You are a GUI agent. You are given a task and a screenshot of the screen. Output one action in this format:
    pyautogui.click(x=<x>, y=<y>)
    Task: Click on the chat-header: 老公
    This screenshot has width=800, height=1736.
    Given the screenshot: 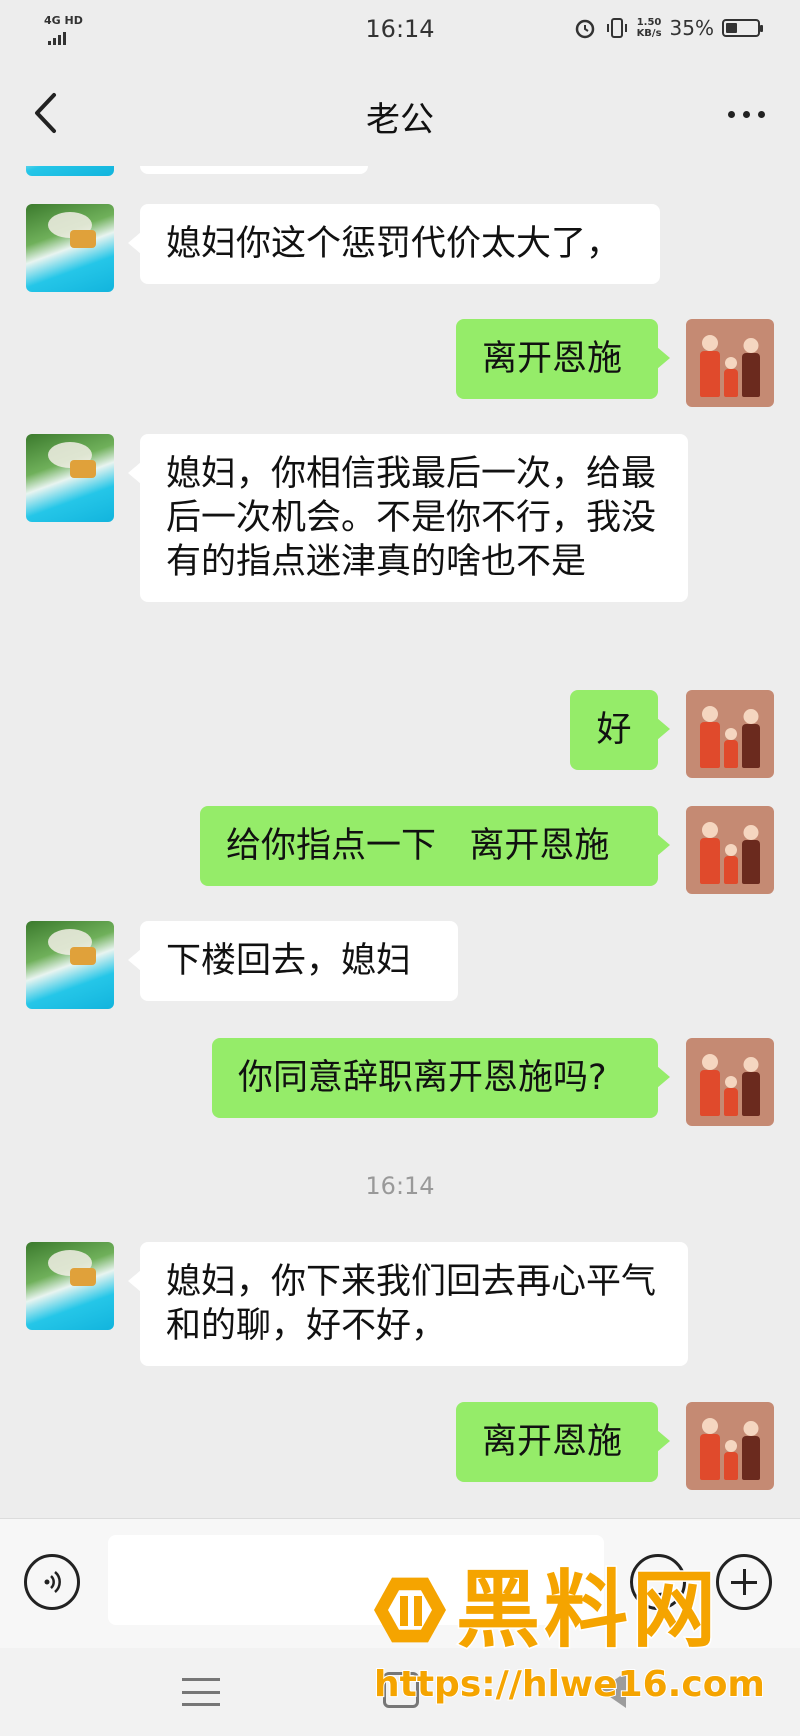 What is the action you would take?
    pyautogui.click(x=400, y=114)
    